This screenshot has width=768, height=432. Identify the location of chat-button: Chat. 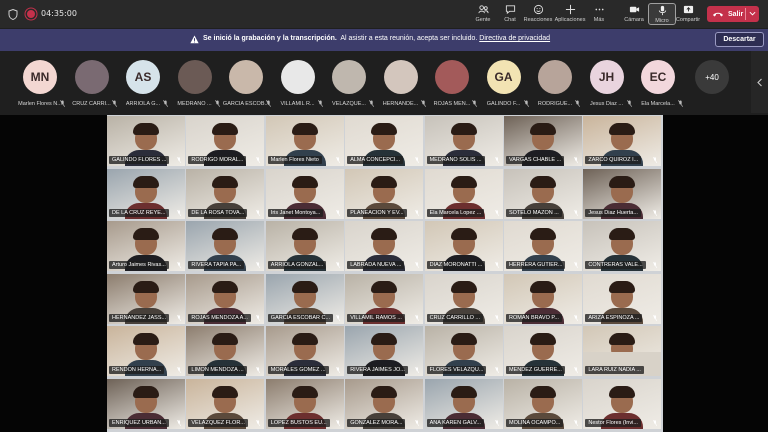
(510, 14).